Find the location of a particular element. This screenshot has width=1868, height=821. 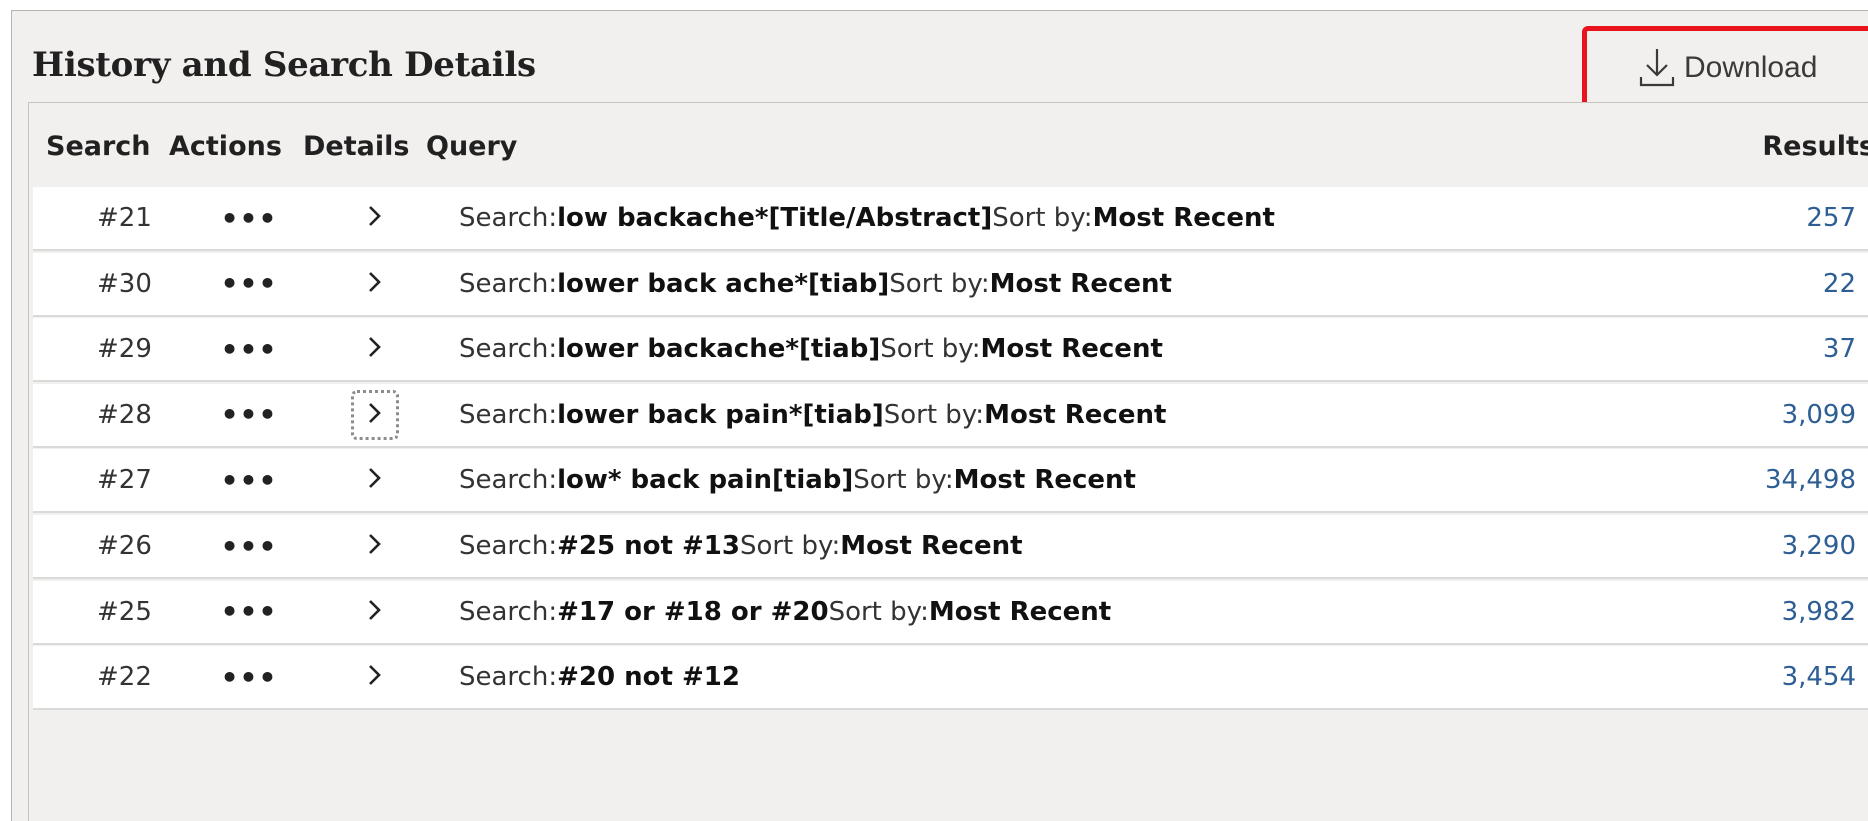

search-number: #22 is located at coordinates (124, 677).